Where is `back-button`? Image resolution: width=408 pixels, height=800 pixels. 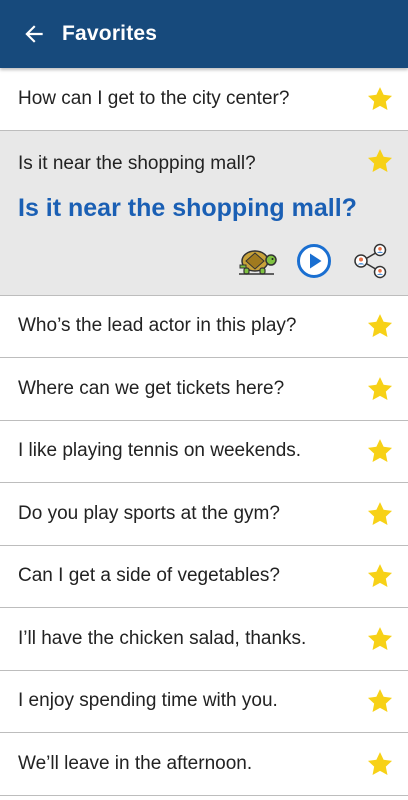
back-button is located at coordinates (34, 34).